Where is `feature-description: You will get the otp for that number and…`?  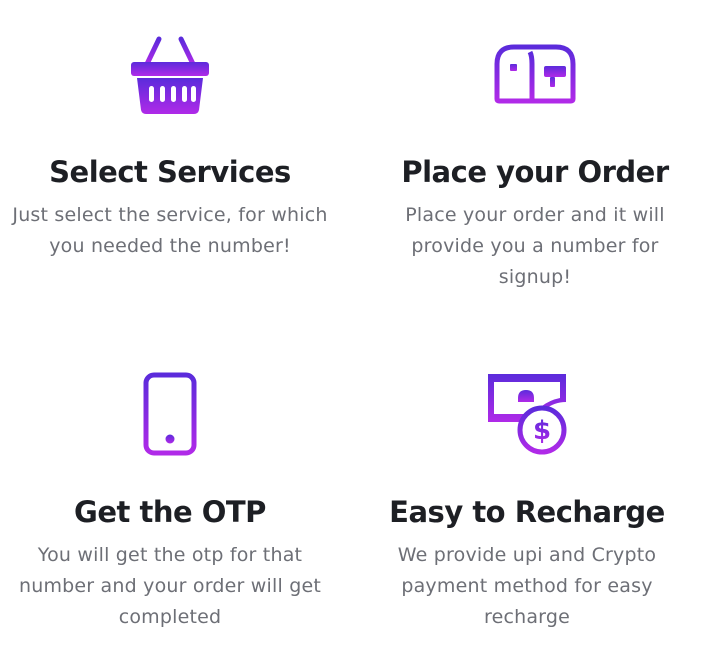 feature-description: You will get the otp for that number and… is located at coordinates (170, 586).